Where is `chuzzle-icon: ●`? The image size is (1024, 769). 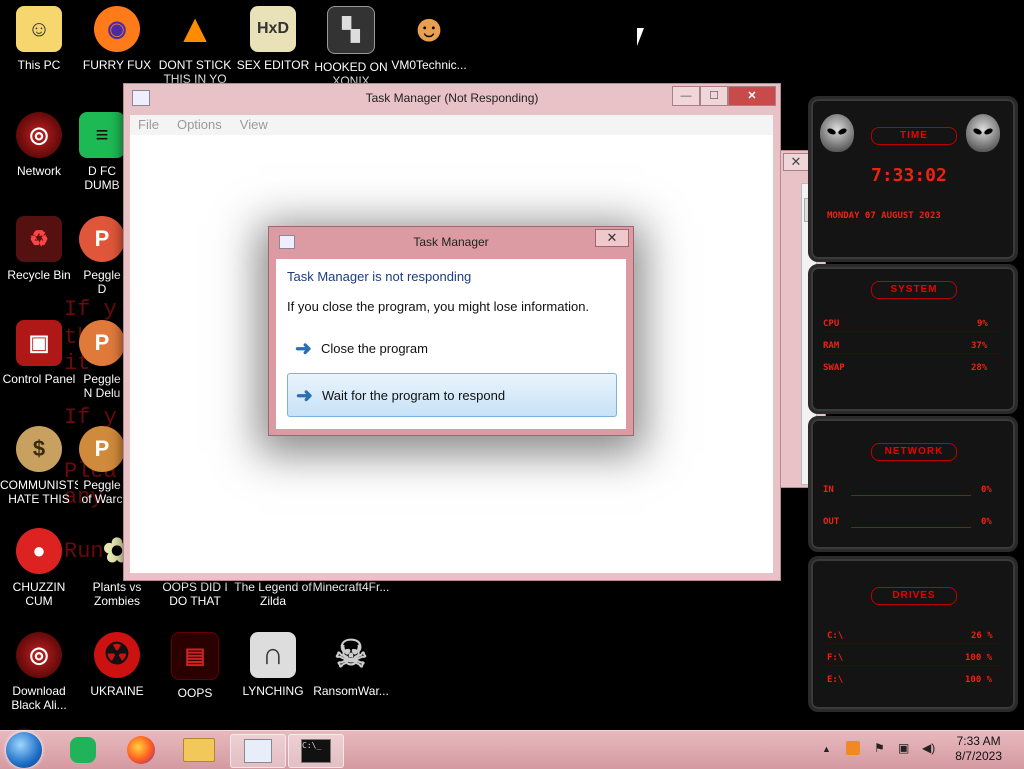
chuzzle-icon: ● is located at coordinates (39, 551).